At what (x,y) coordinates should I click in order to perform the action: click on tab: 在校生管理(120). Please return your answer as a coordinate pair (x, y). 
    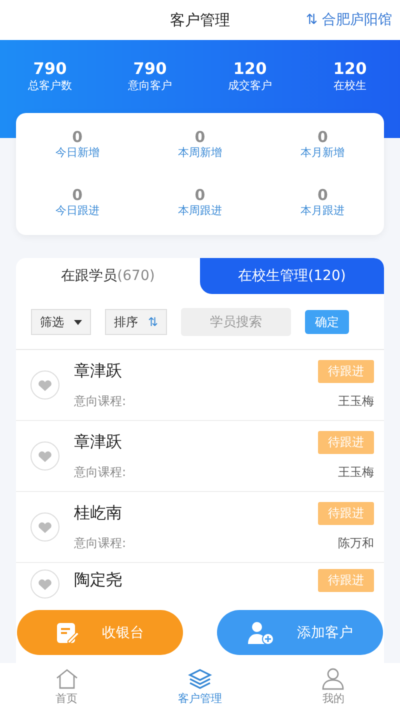
    Looking at the image, I should click on (292, 276).